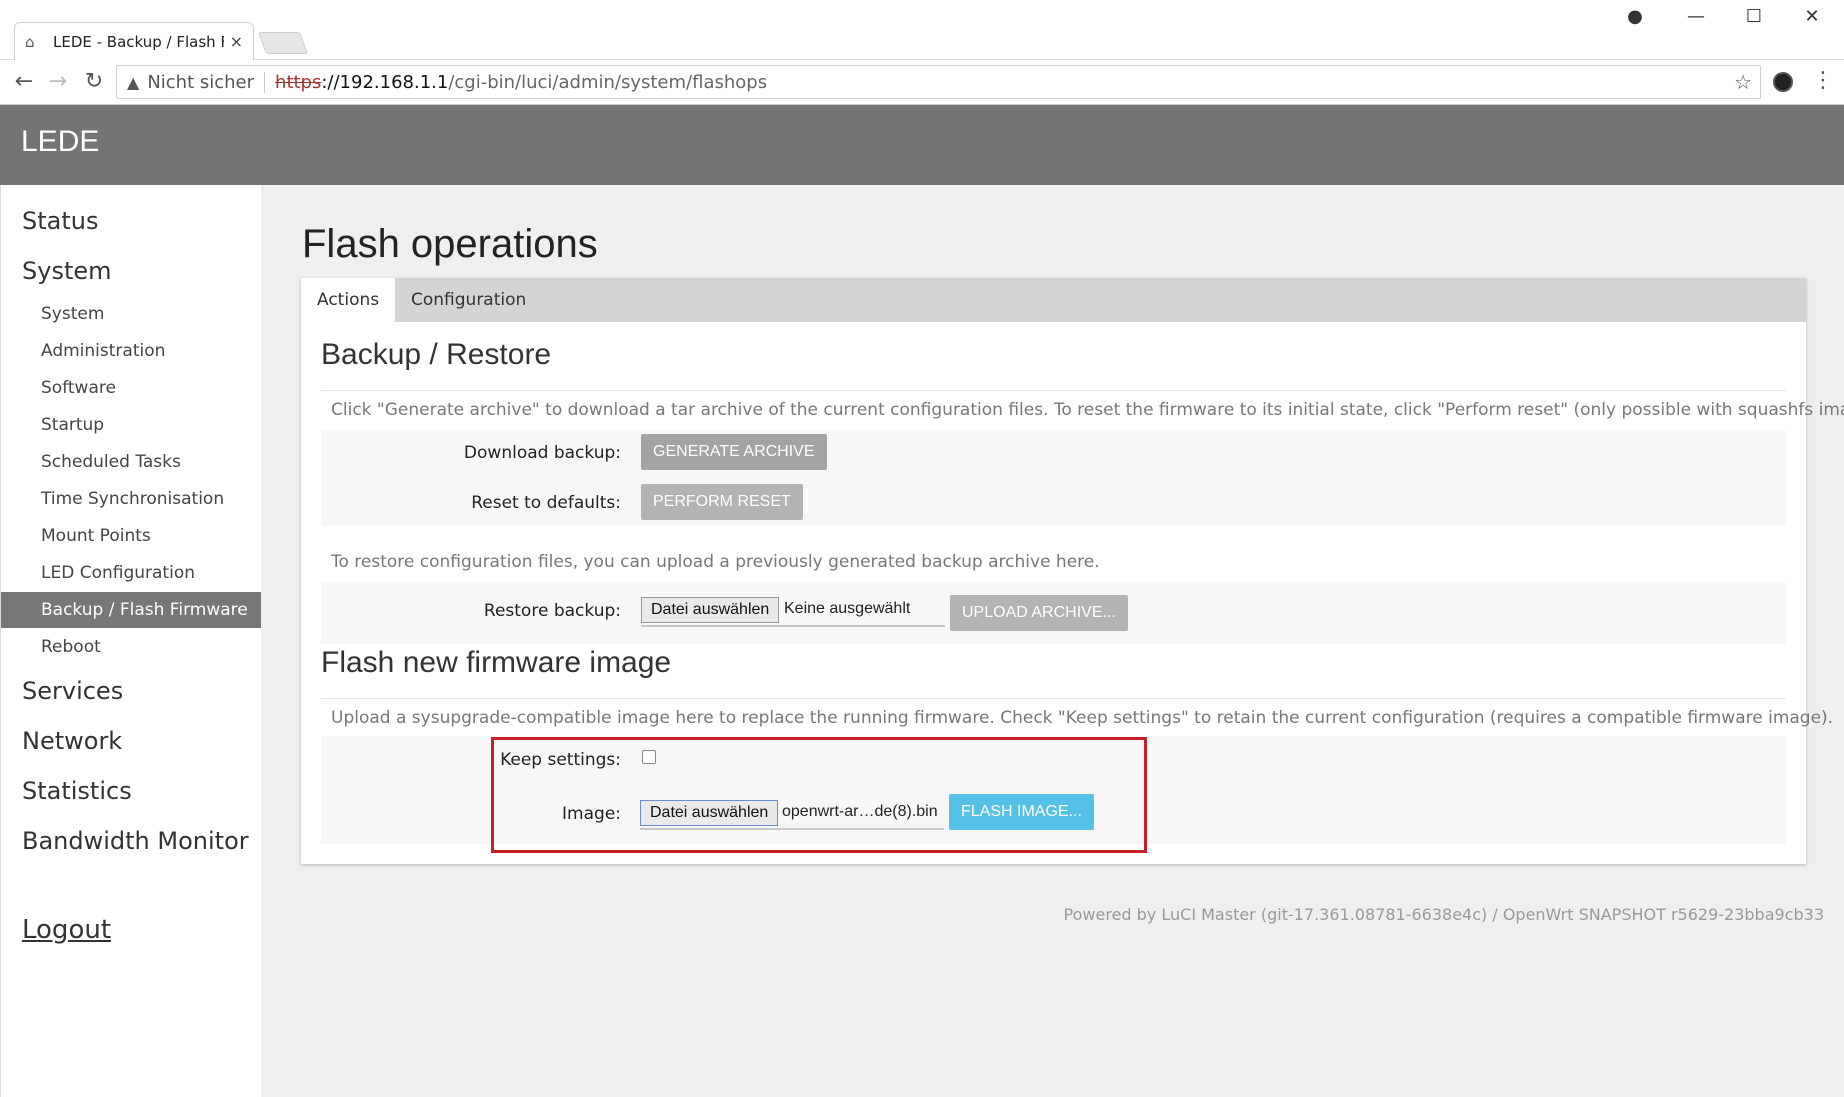 Image resolution: width=1844 pixels, height=1097 pixels. What do you see at coordinates (135, 841) in the screenshot?
I see `nav-bandwidth-monitor: Bandwidth Monitor` at bounding box center [135, 841].